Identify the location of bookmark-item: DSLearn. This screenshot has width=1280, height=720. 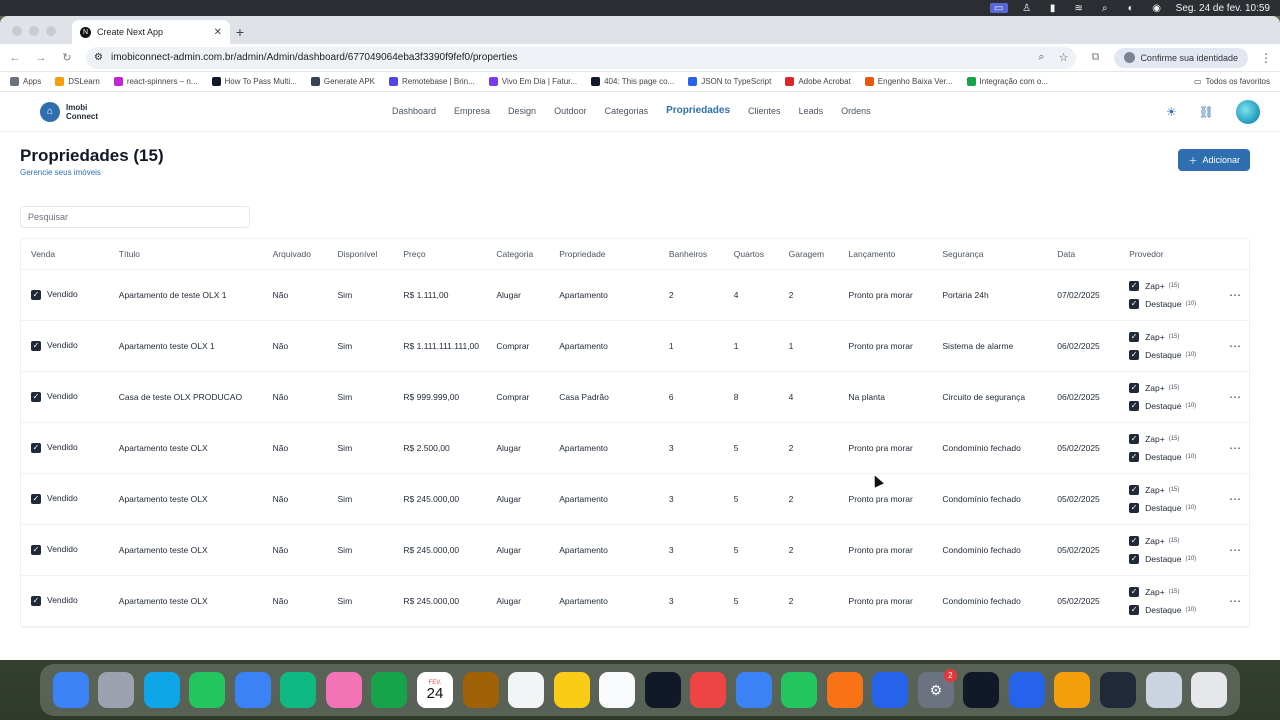
(77, 81).